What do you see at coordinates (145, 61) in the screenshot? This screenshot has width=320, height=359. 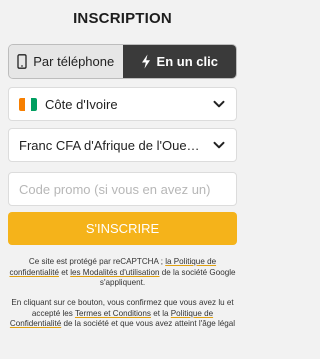 I see `lightning-icon` at bounding box center [145, 61].